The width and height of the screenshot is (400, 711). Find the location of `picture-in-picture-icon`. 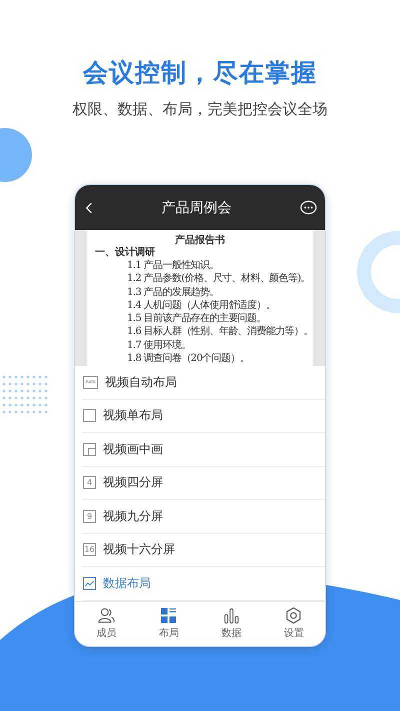

picture-in-picture-icon is located at coordinates (89, 449).